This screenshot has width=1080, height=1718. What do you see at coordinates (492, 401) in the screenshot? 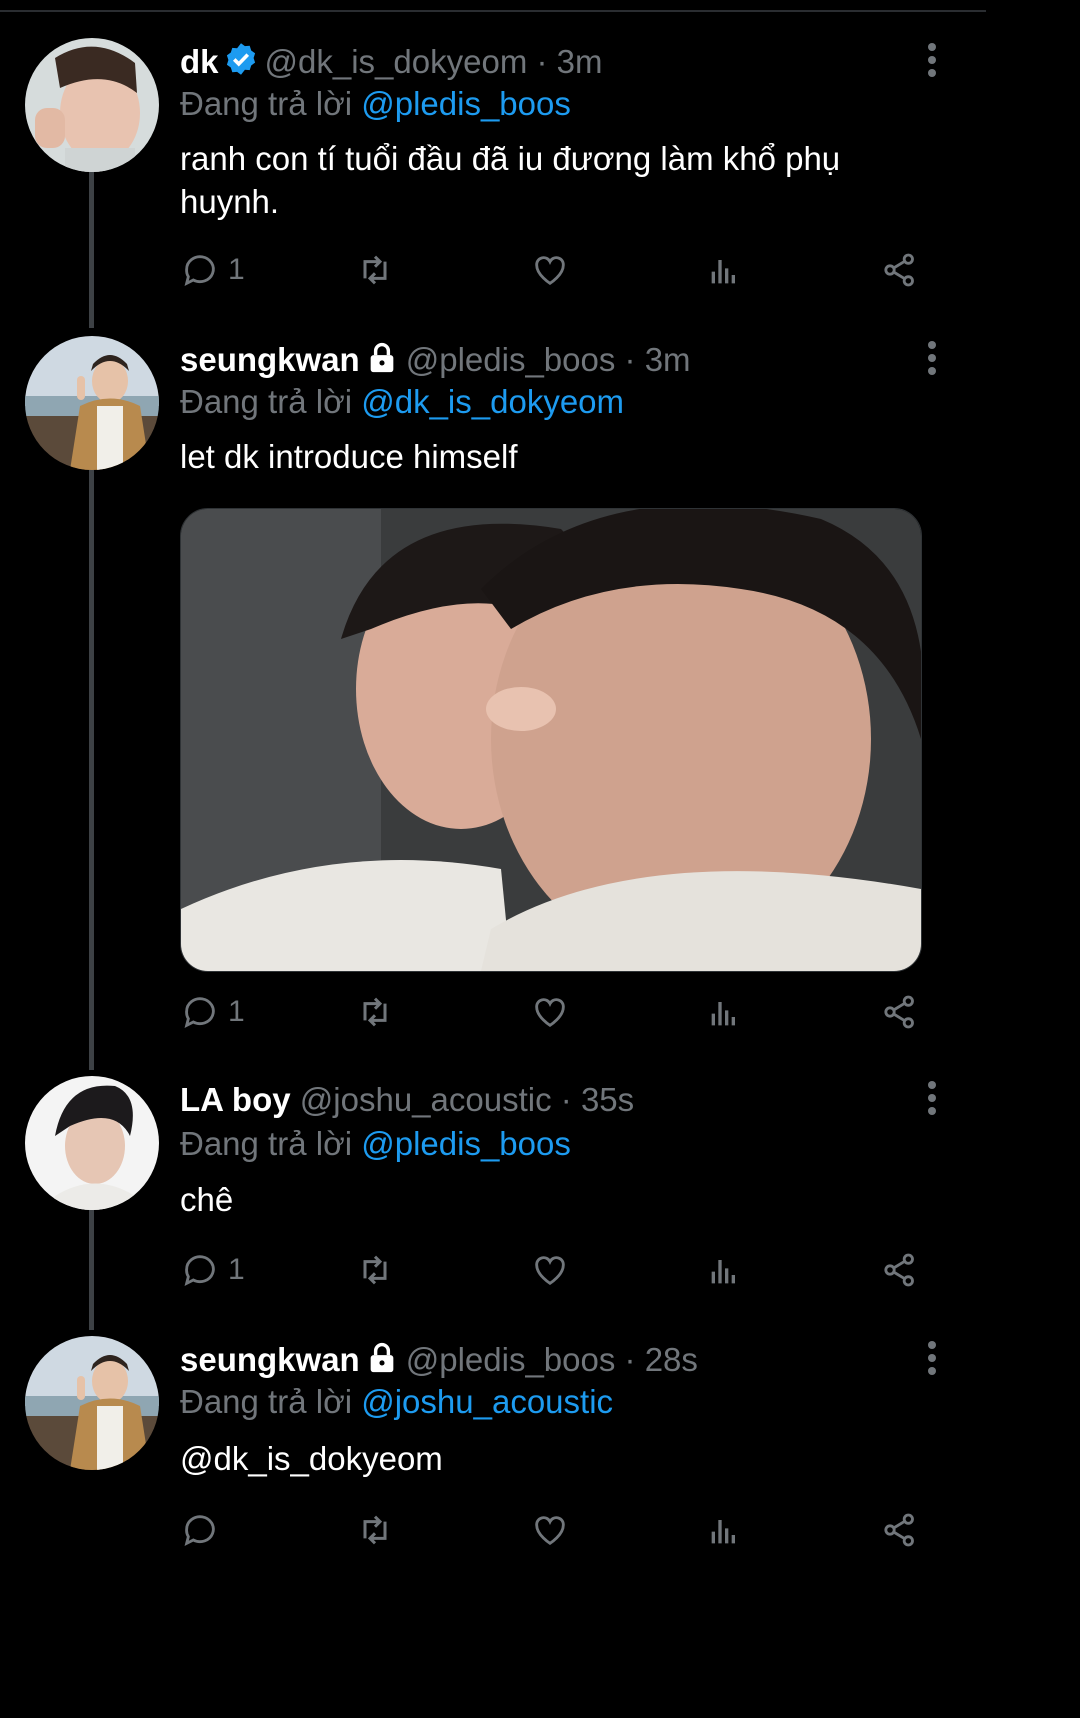
I see `mention-link: @dk_is_dokyeom` at bounding box center [492, 401].